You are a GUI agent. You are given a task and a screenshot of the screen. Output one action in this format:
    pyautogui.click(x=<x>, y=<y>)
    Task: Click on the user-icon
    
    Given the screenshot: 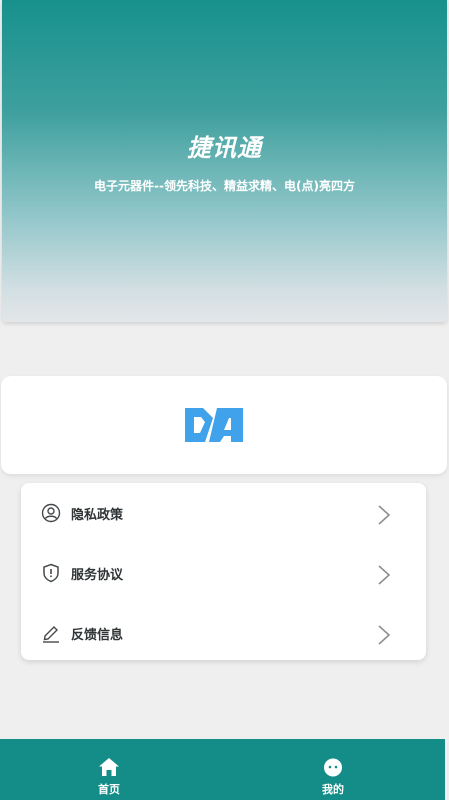 What is the action you would take?
    pyautogui.click(x=51, y=513)
    